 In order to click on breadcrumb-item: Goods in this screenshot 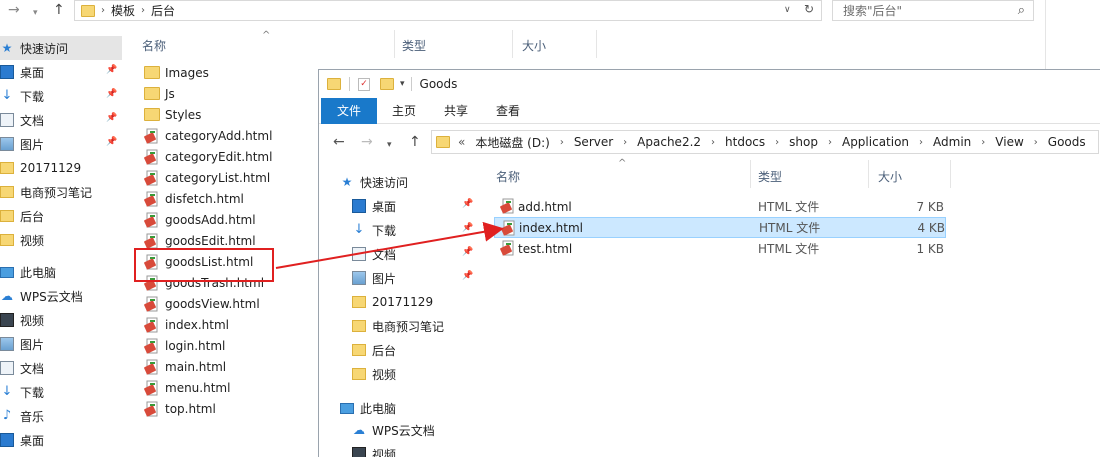, I will do `click(1067, 142)`.